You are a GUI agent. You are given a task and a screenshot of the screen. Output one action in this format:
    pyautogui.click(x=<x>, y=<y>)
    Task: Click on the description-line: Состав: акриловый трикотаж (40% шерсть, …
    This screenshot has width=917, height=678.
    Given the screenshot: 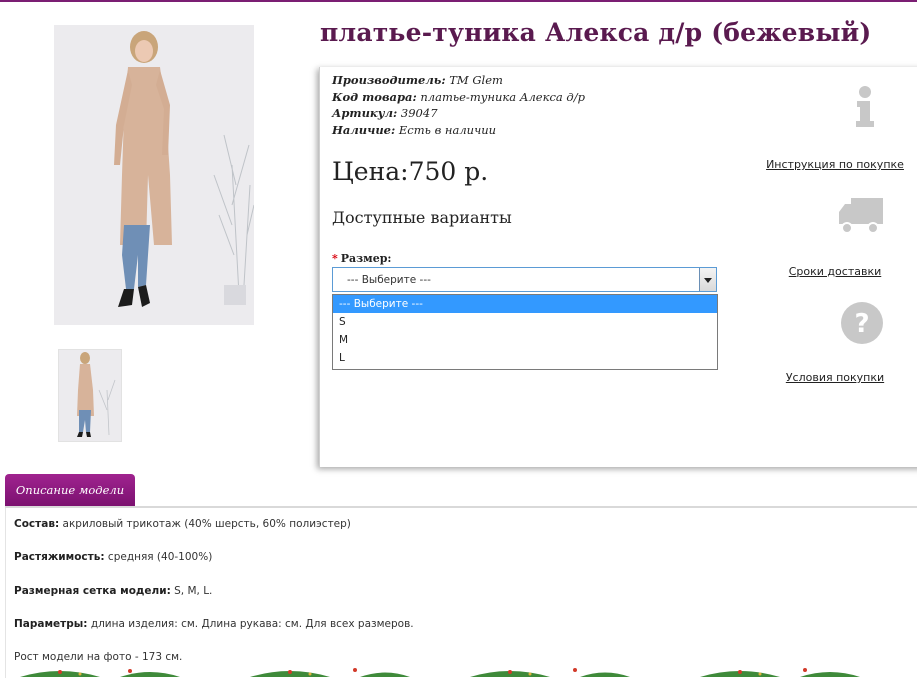 What is the action you would take?
    pyautogui.click(x=182, y=524)
    